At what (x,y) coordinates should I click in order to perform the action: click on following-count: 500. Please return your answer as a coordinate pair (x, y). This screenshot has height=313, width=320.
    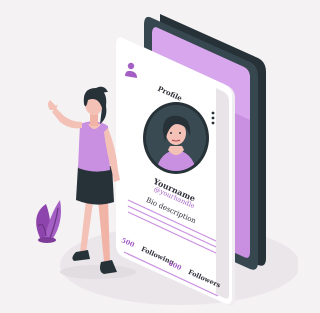
    Looking at the image, I should click on (128, 243).